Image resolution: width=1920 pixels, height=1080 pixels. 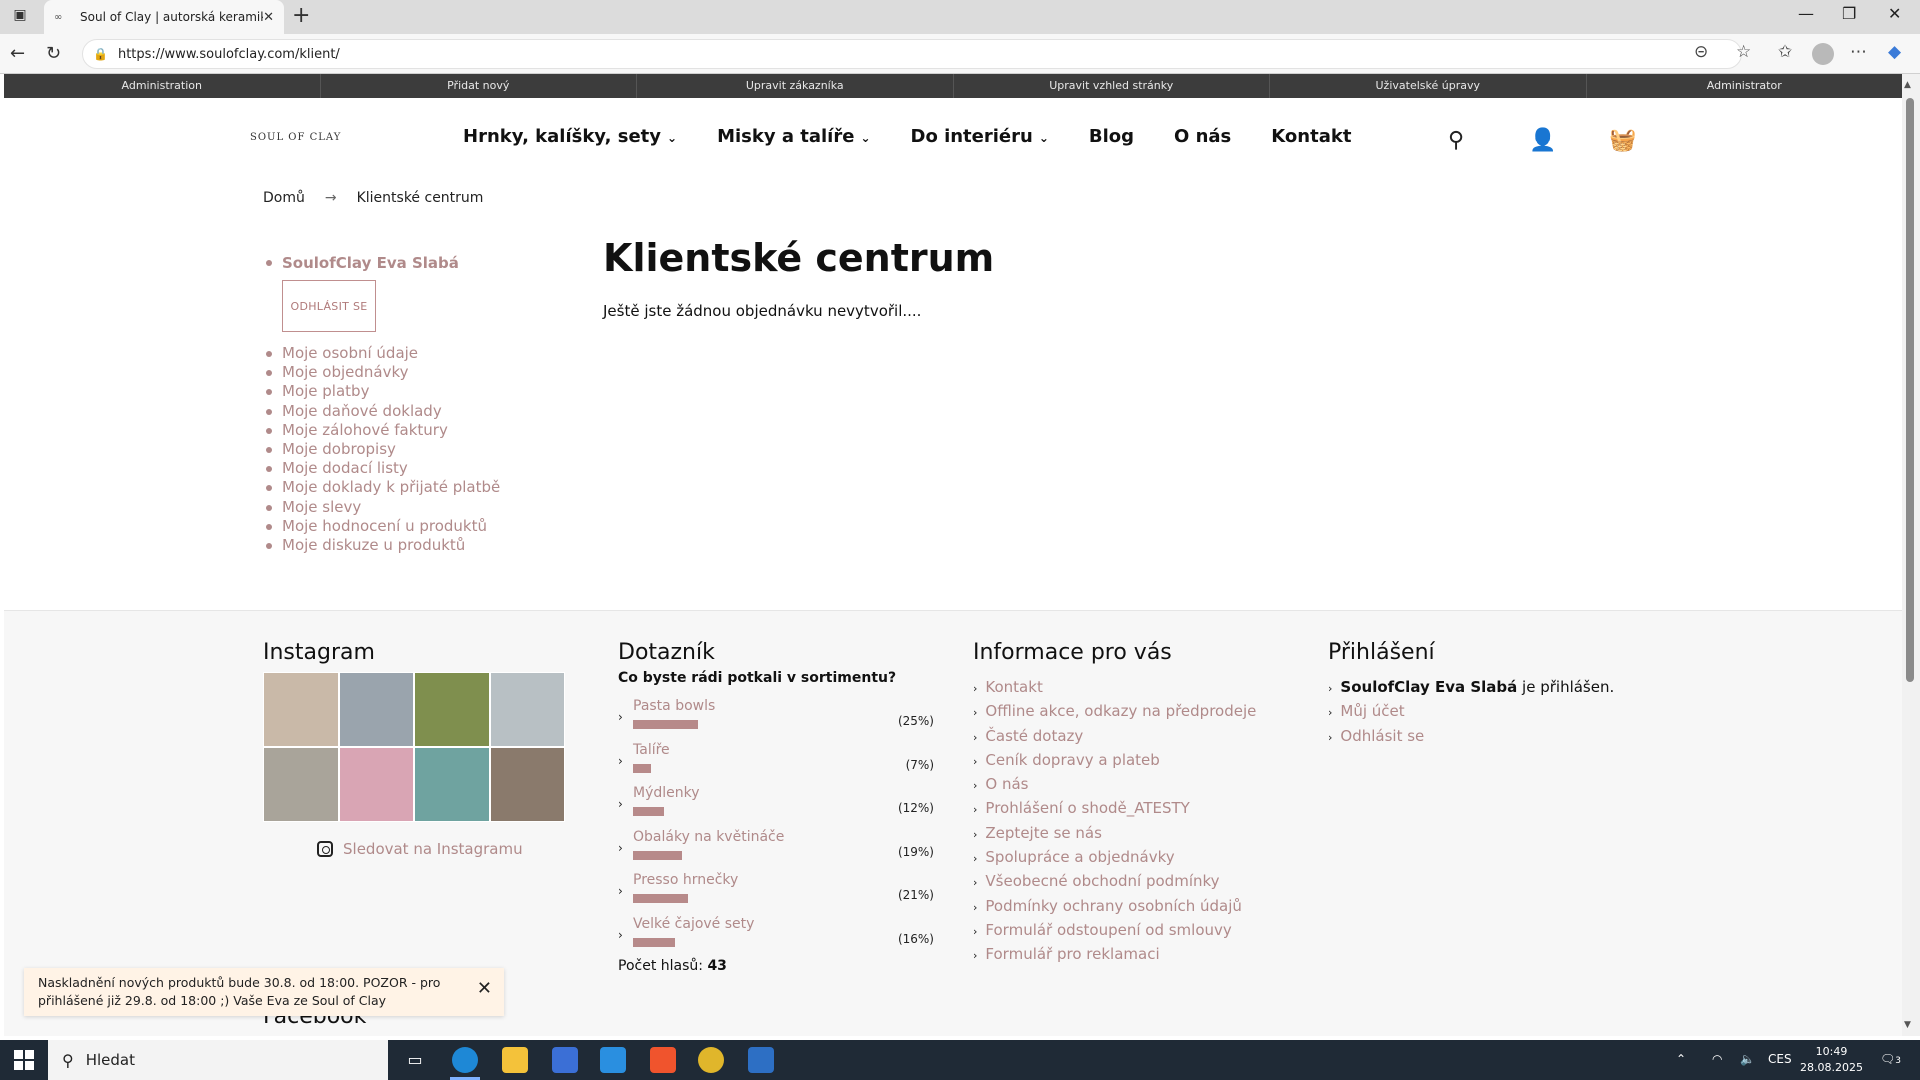 I want to click on admin-link: Administration, so click(x=162, y=86).